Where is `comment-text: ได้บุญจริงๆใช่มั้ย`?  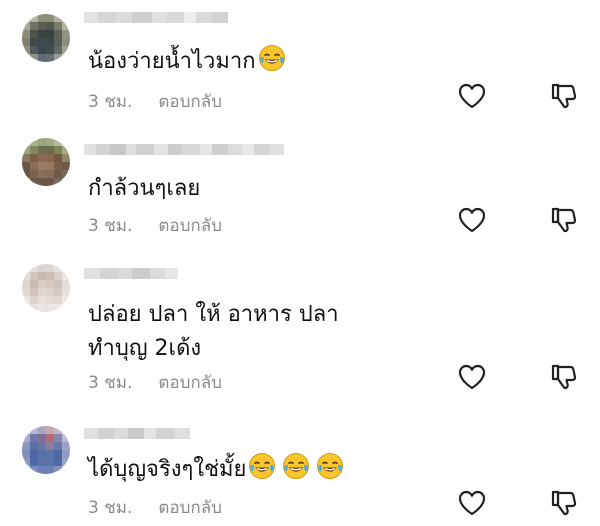 comment-text: ได้บุญจริงๆใช่มั้ย is located at coordinates (288, 469).